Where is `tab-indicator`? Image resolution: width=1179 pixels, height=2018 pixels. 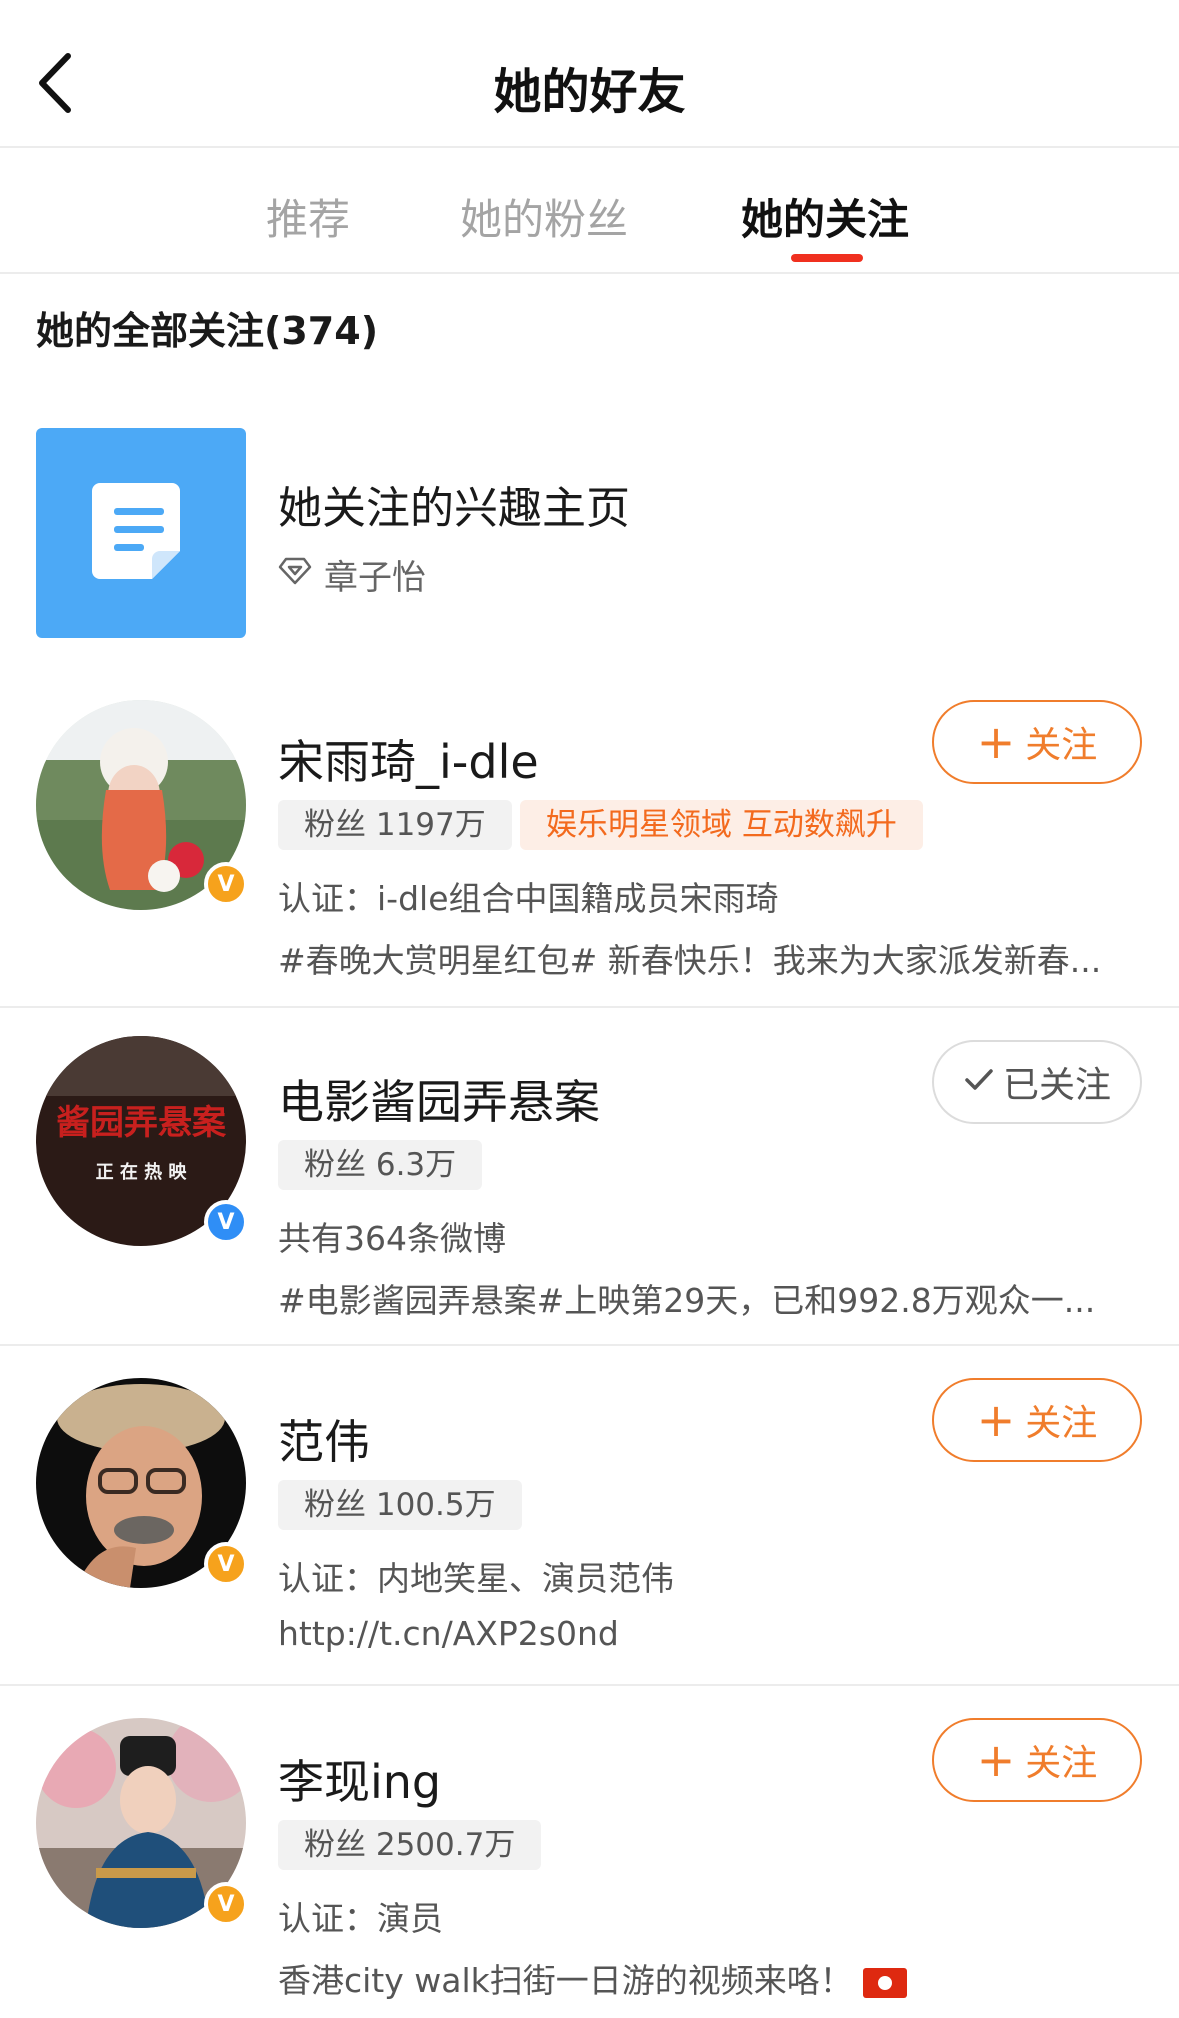 tab-indicator is located at coordinates (827, 258).